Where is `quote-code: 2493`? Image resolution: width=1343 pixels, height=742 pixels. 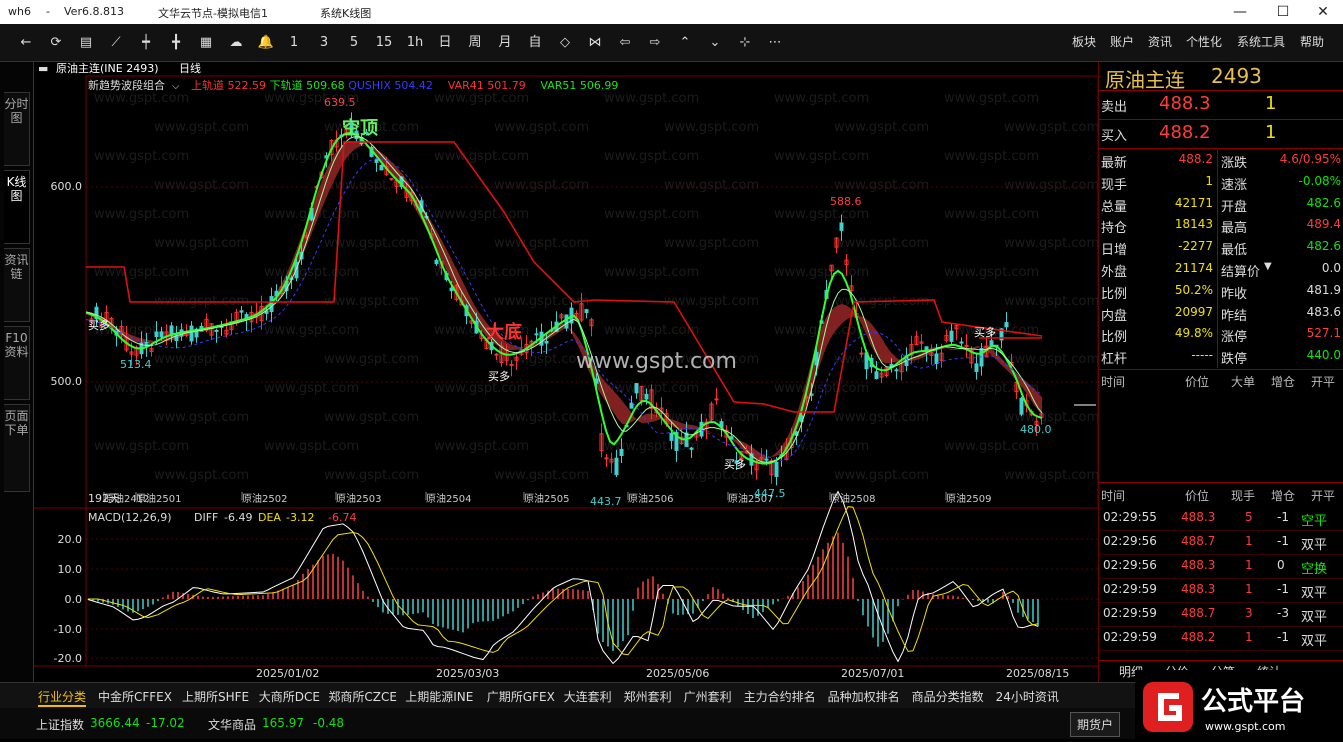
quote-code: 2493 is located at coordinates (1236, 76).